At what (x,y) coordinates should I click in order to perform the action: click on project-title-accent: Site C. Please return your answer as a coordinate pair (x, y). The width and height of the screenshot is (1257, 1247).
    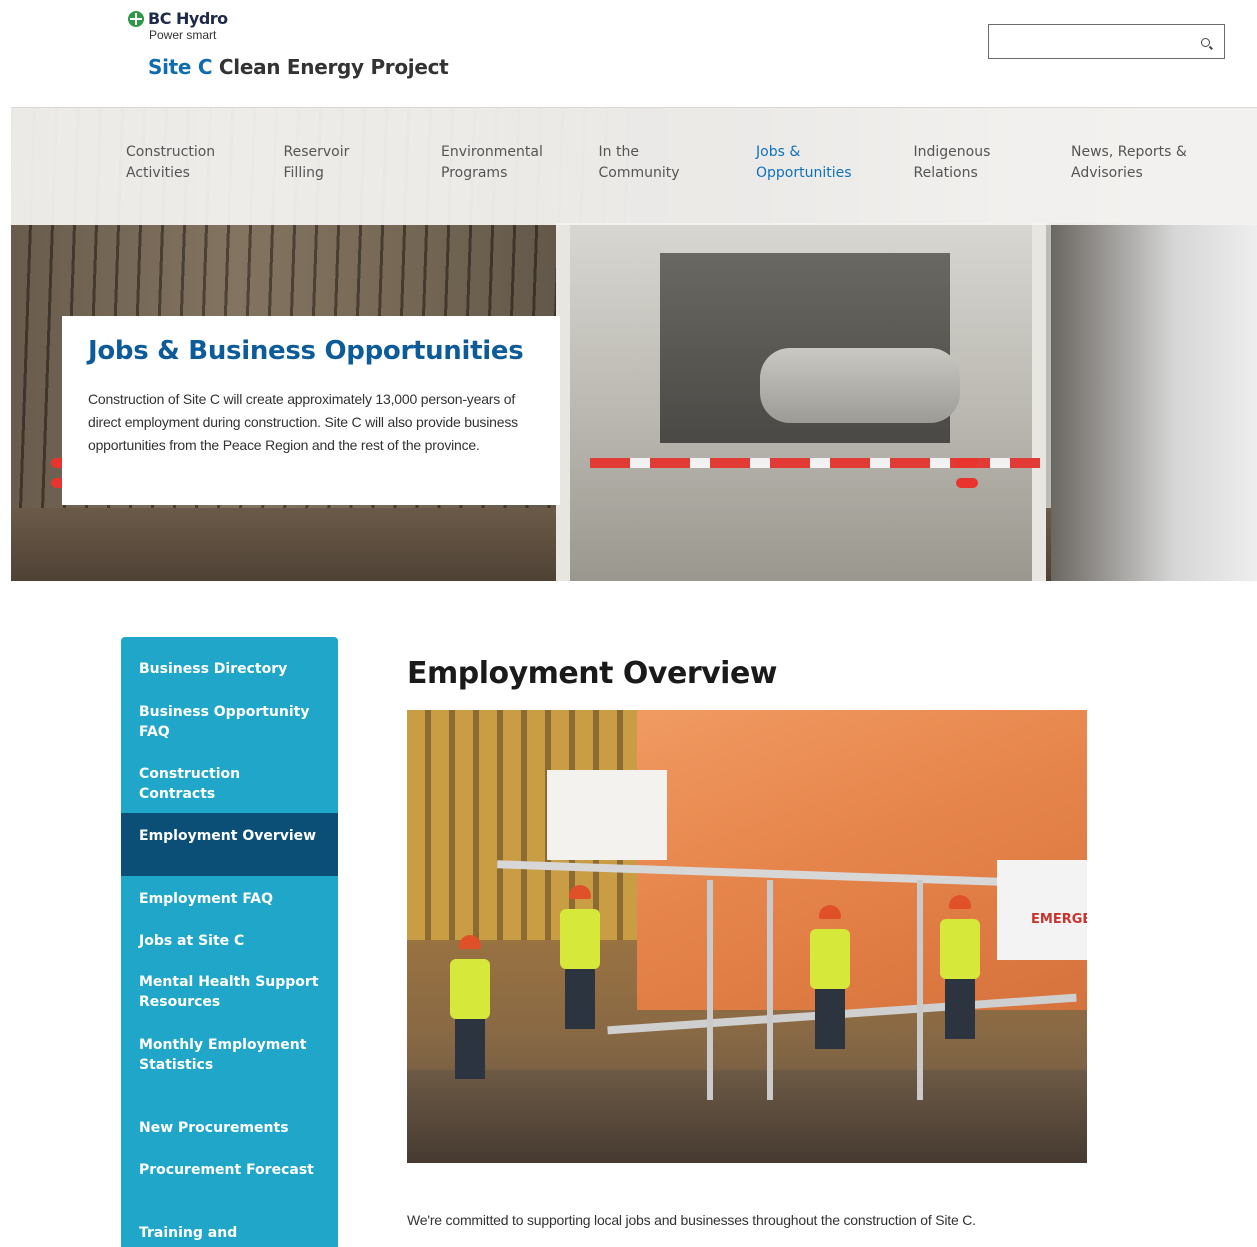
    Looking at the image, I should click on (180, 67).